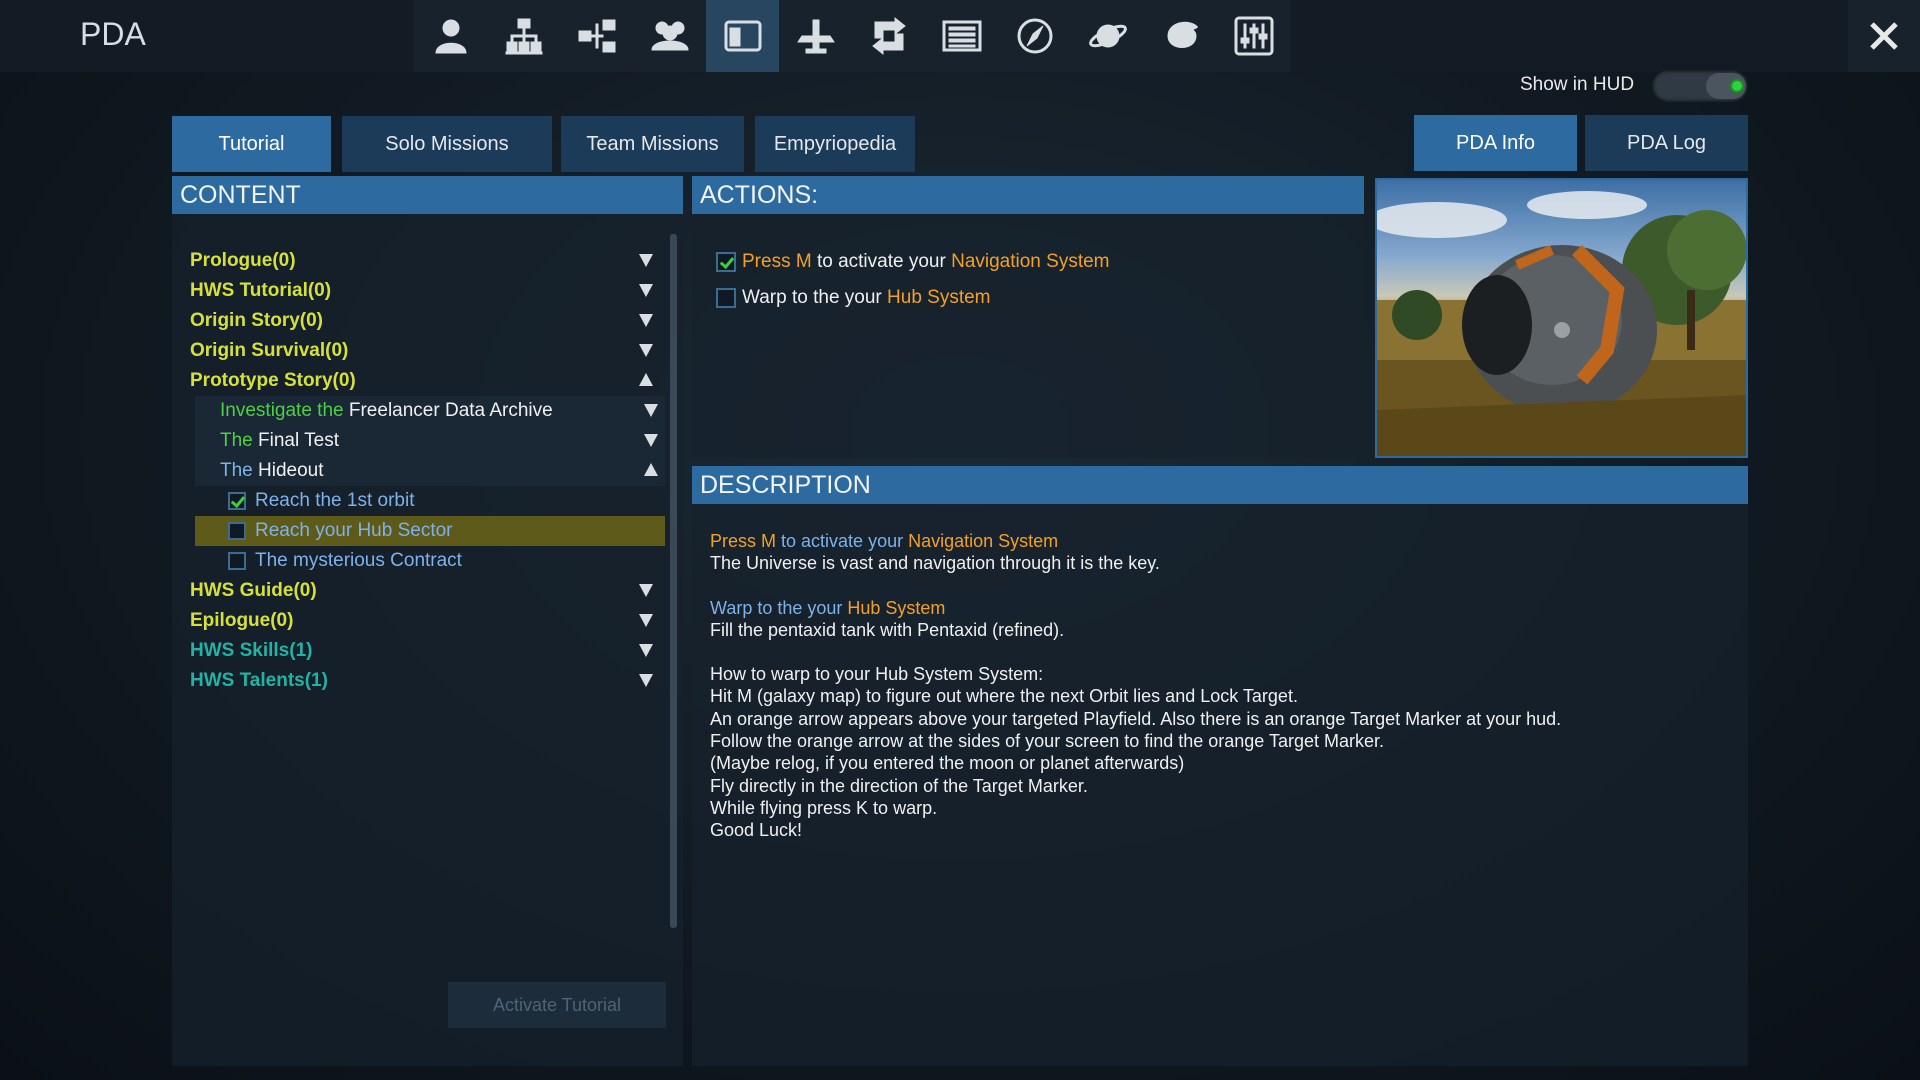 The image size is (1920, 1080). Describe the element at coordinates (425, 261) in the screenshot. I see `list-item-prologue: Prologue(0)` at that location.